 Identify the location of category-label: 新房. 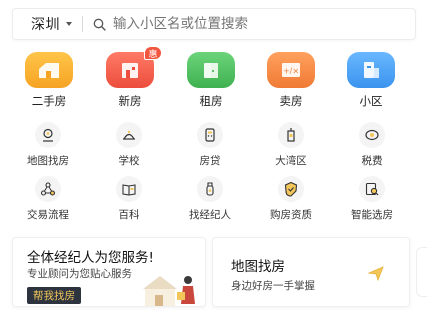
(130, 101).